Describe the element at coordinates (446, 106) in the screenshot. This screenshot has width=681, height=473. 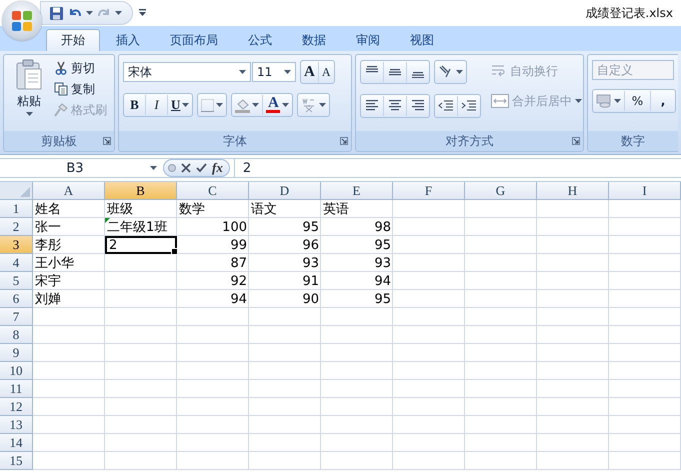
I see `decrease-indent-icon` at that location.